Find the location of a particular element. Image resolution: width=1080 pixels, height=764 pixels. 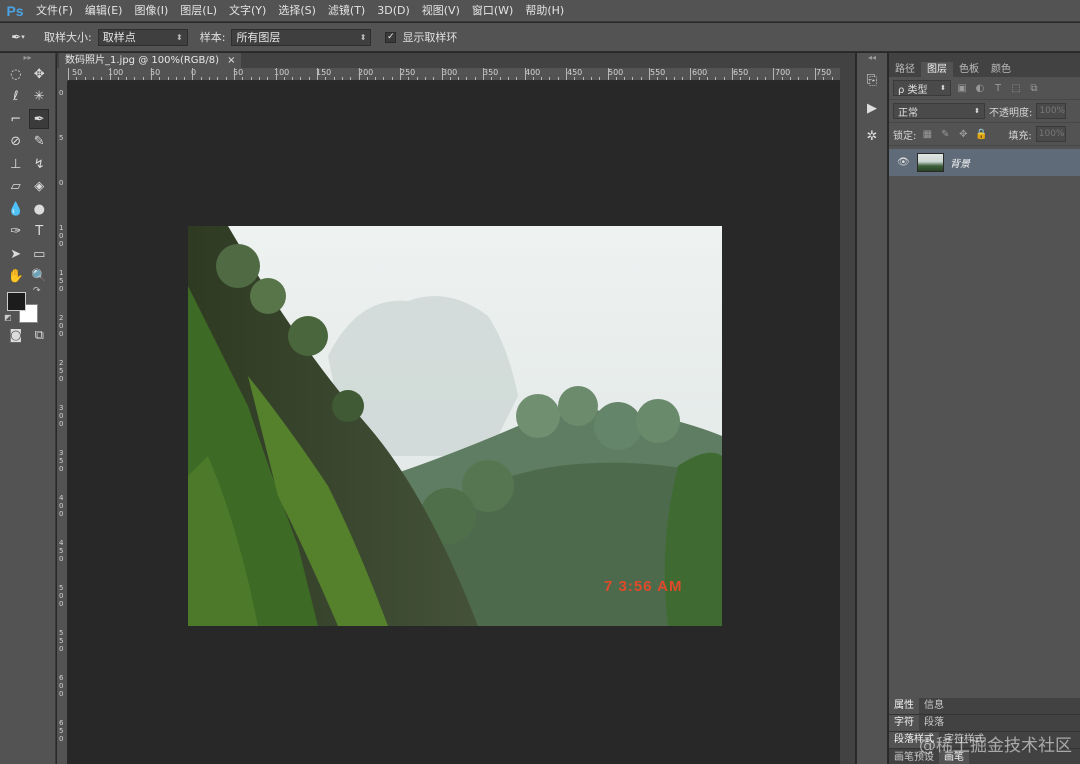

swap-colors-icon: ↷ is located at coordinates (37, 291).